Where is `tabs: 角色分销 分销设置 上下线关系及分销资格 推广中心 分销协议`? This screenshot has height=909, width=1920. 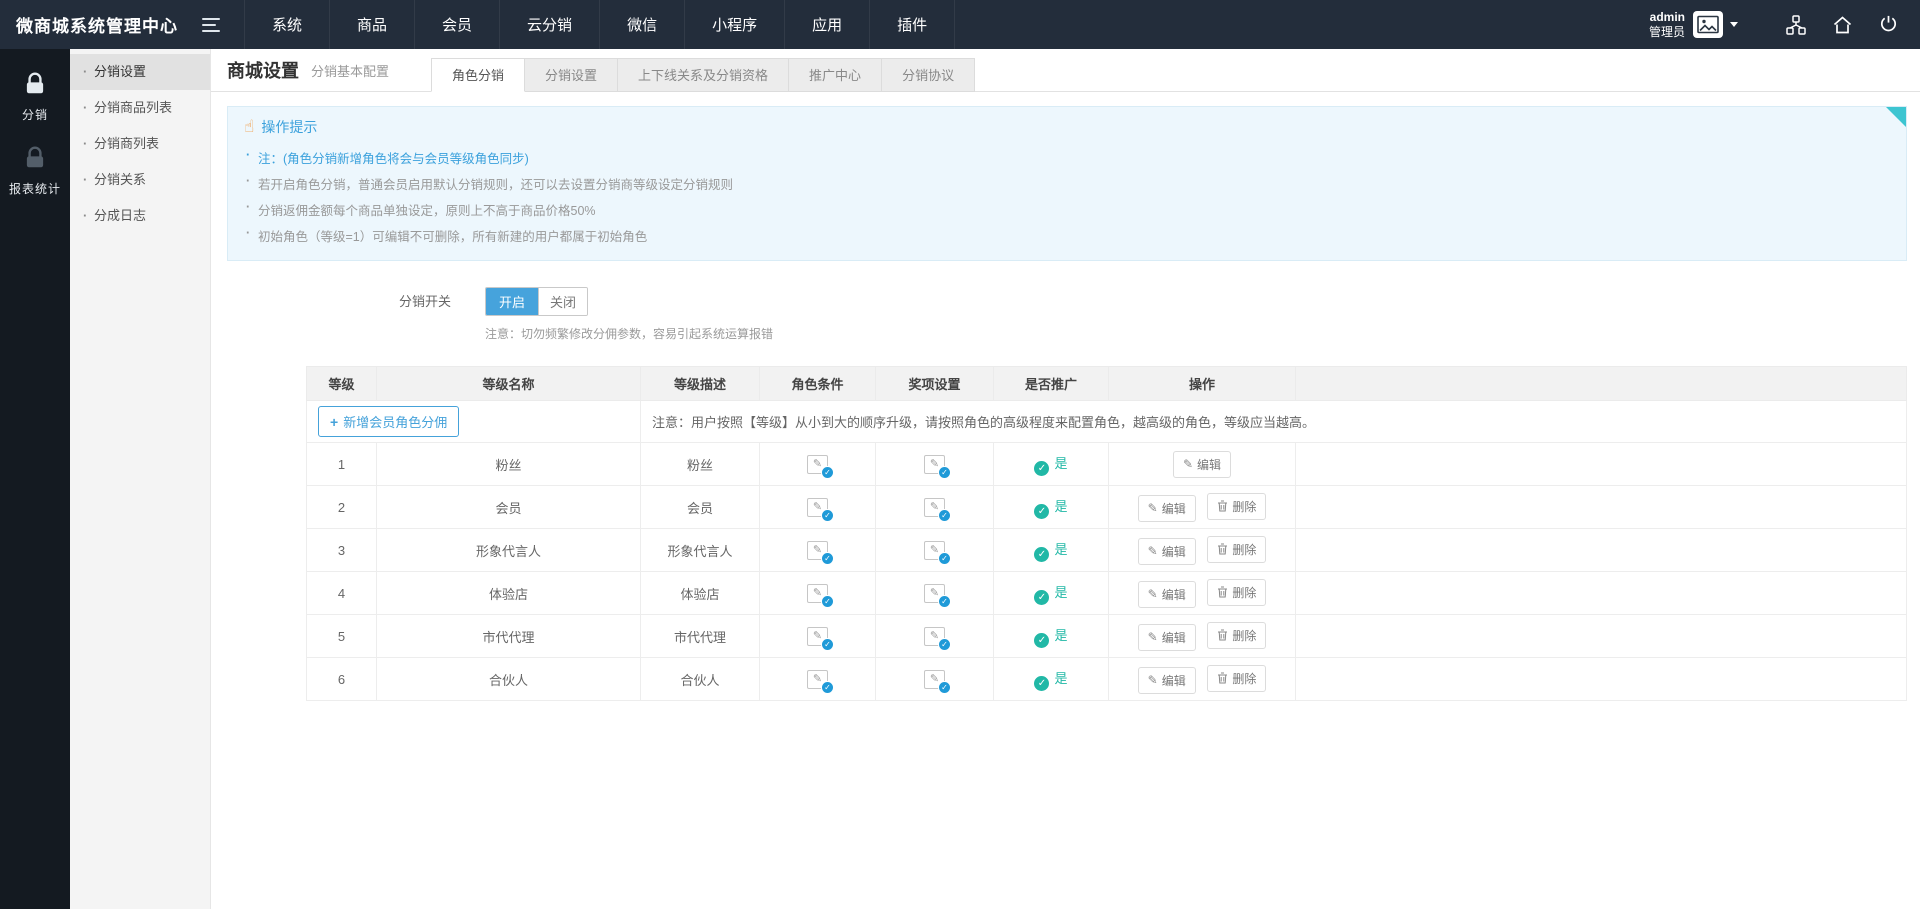 tabs: 角色分销 分销设置 上下线关系及分销资格 推广中心 分销协议 is located at coordinates (703, 75).